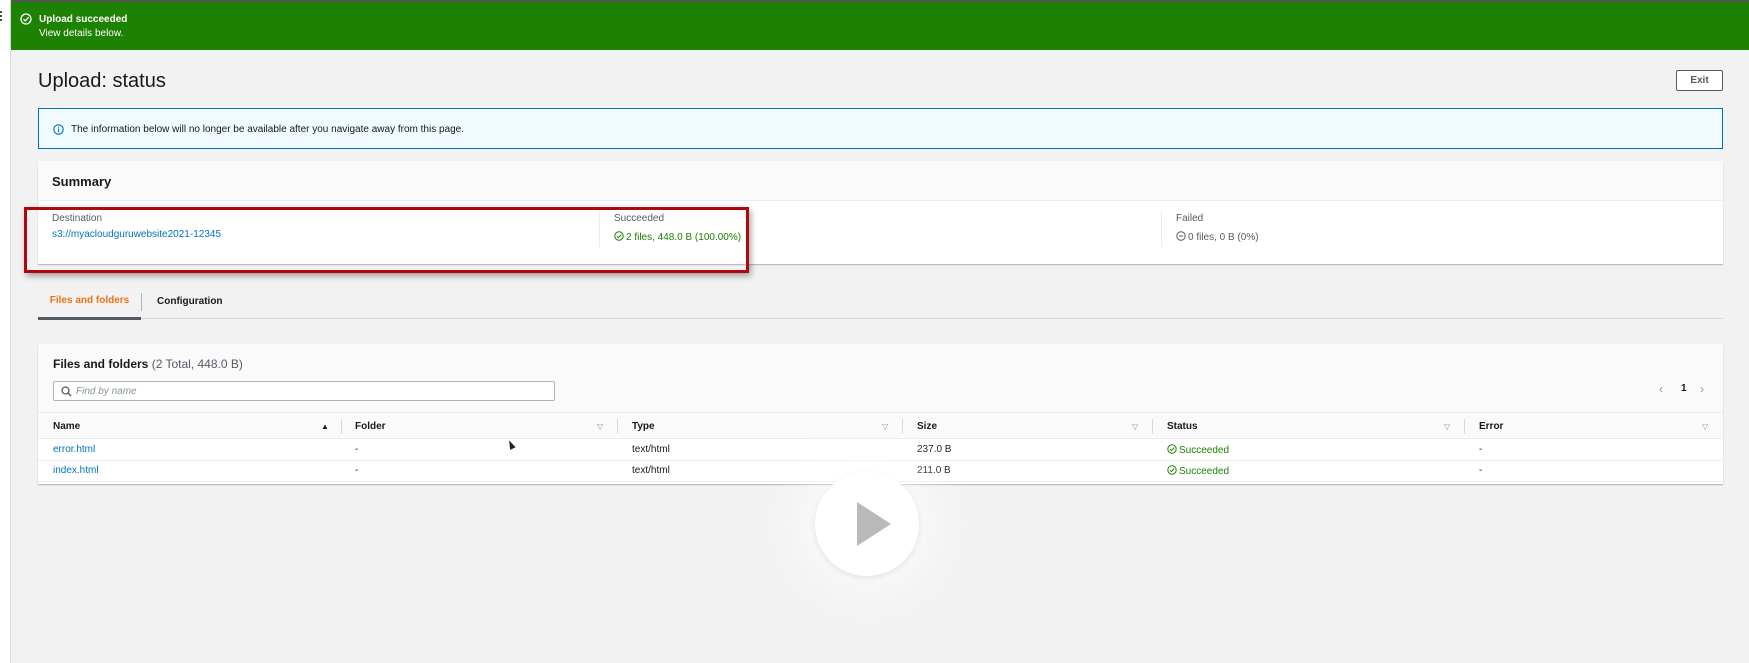 Image resolution: width=1749 pixels, height=663 pixels. I want to click on info-icon, so click(58, 129).